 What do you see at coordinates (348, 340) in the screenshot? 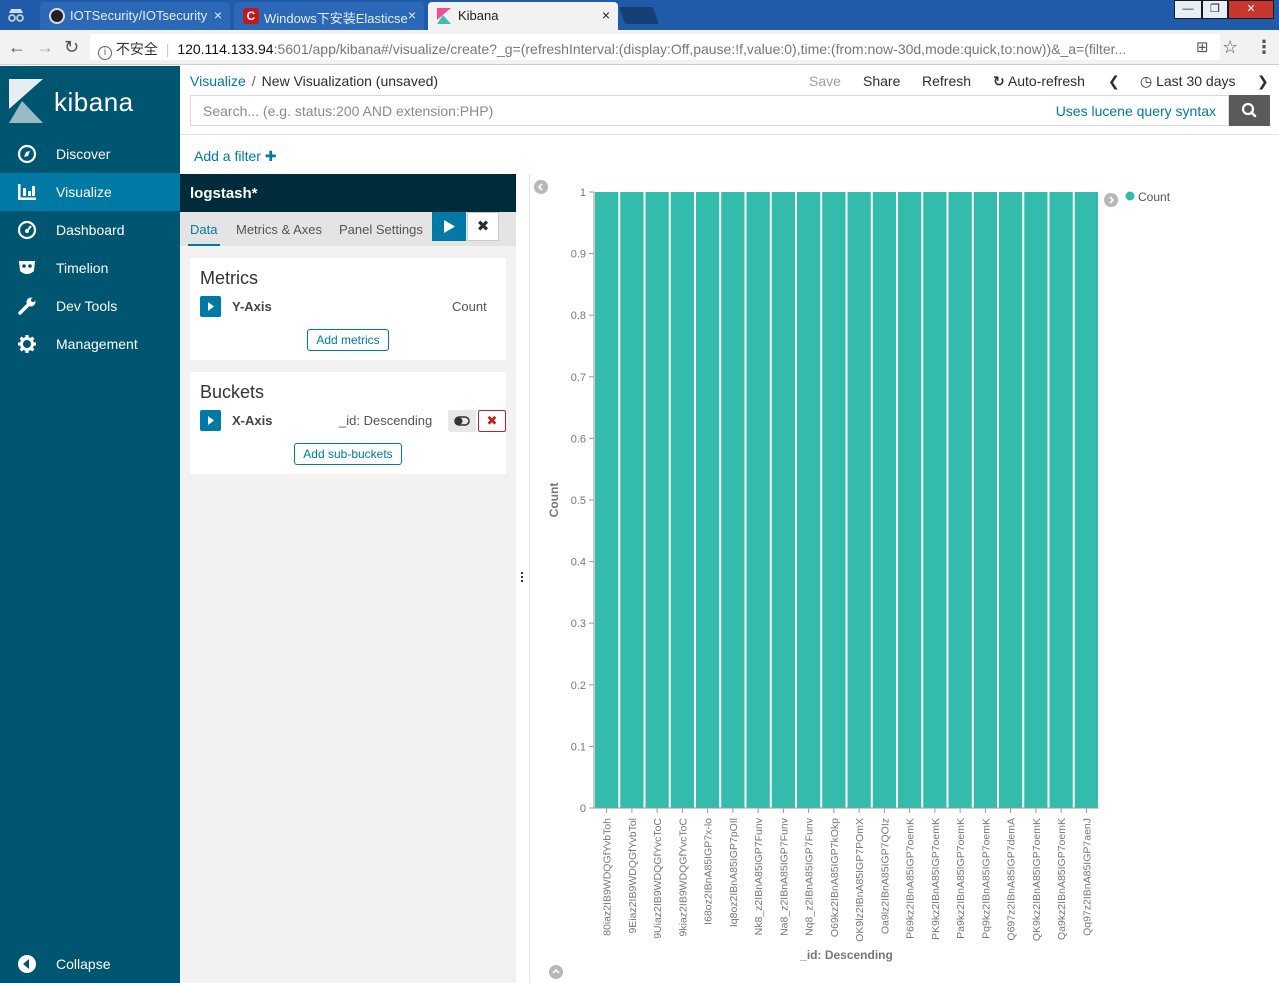
I see `add-metrics-button: Add metrics` at bounding box center [348, 340].